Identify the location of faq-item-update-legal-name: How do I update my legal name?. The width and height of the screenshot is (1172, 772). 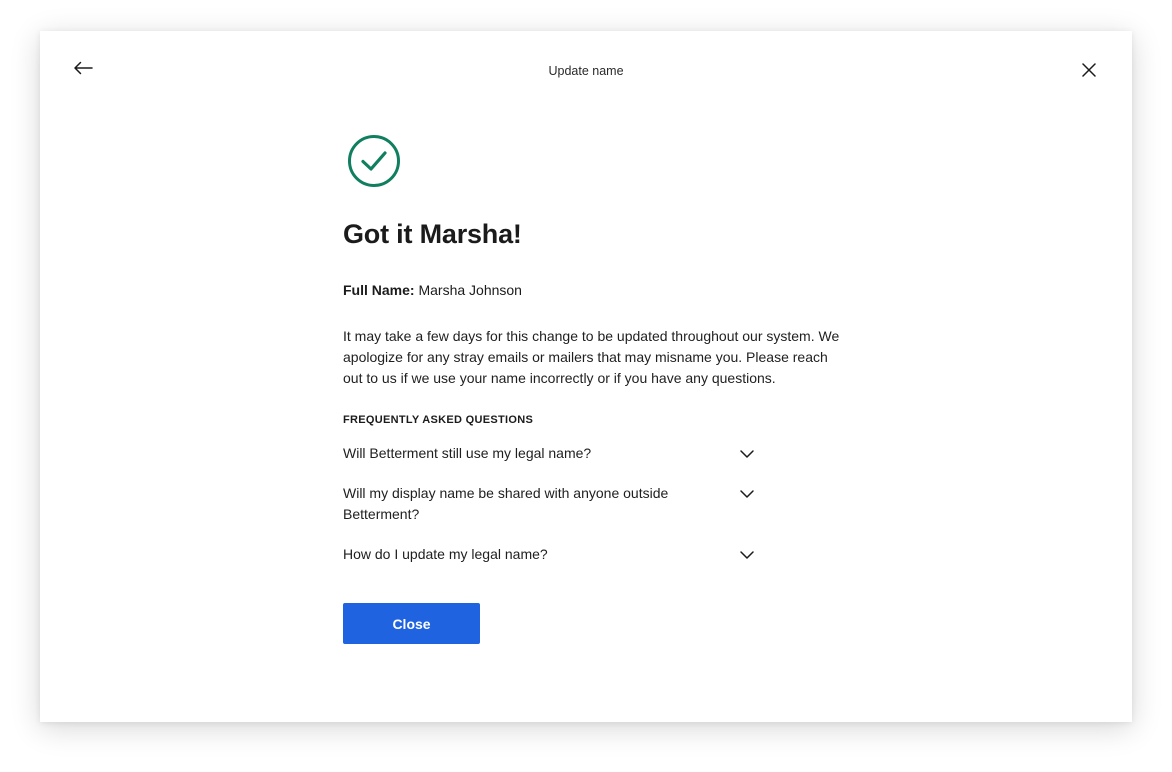
(549, 554).